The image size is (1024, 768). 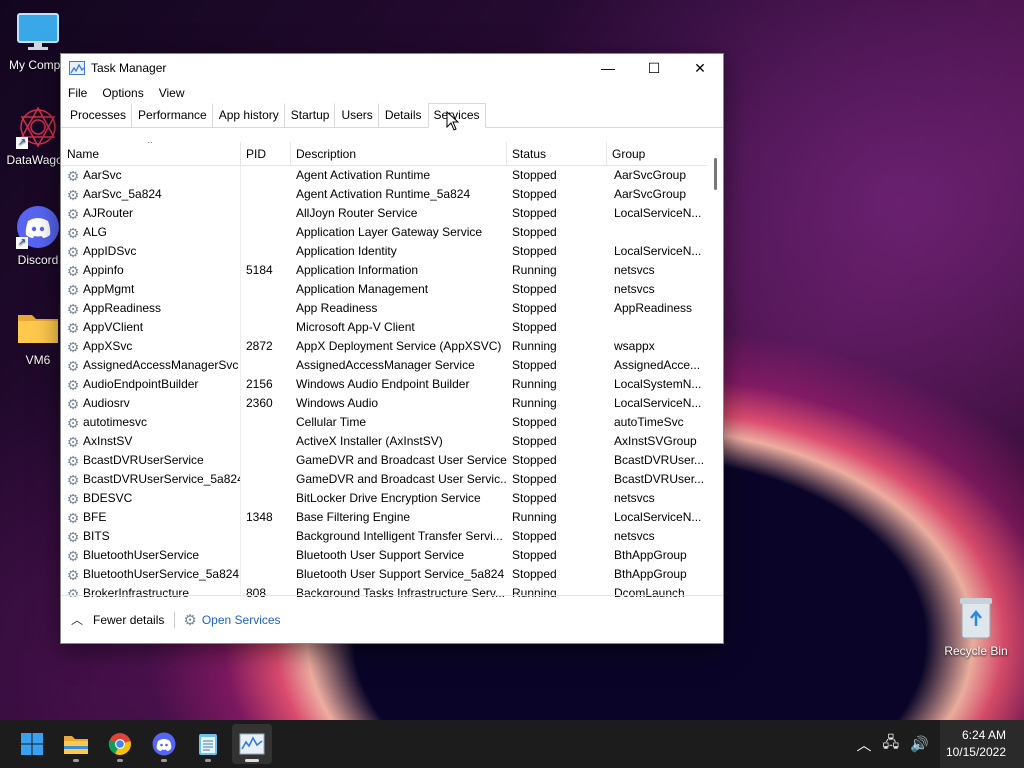 I want to click on service-name: BITS, so click(x=96, y=536).